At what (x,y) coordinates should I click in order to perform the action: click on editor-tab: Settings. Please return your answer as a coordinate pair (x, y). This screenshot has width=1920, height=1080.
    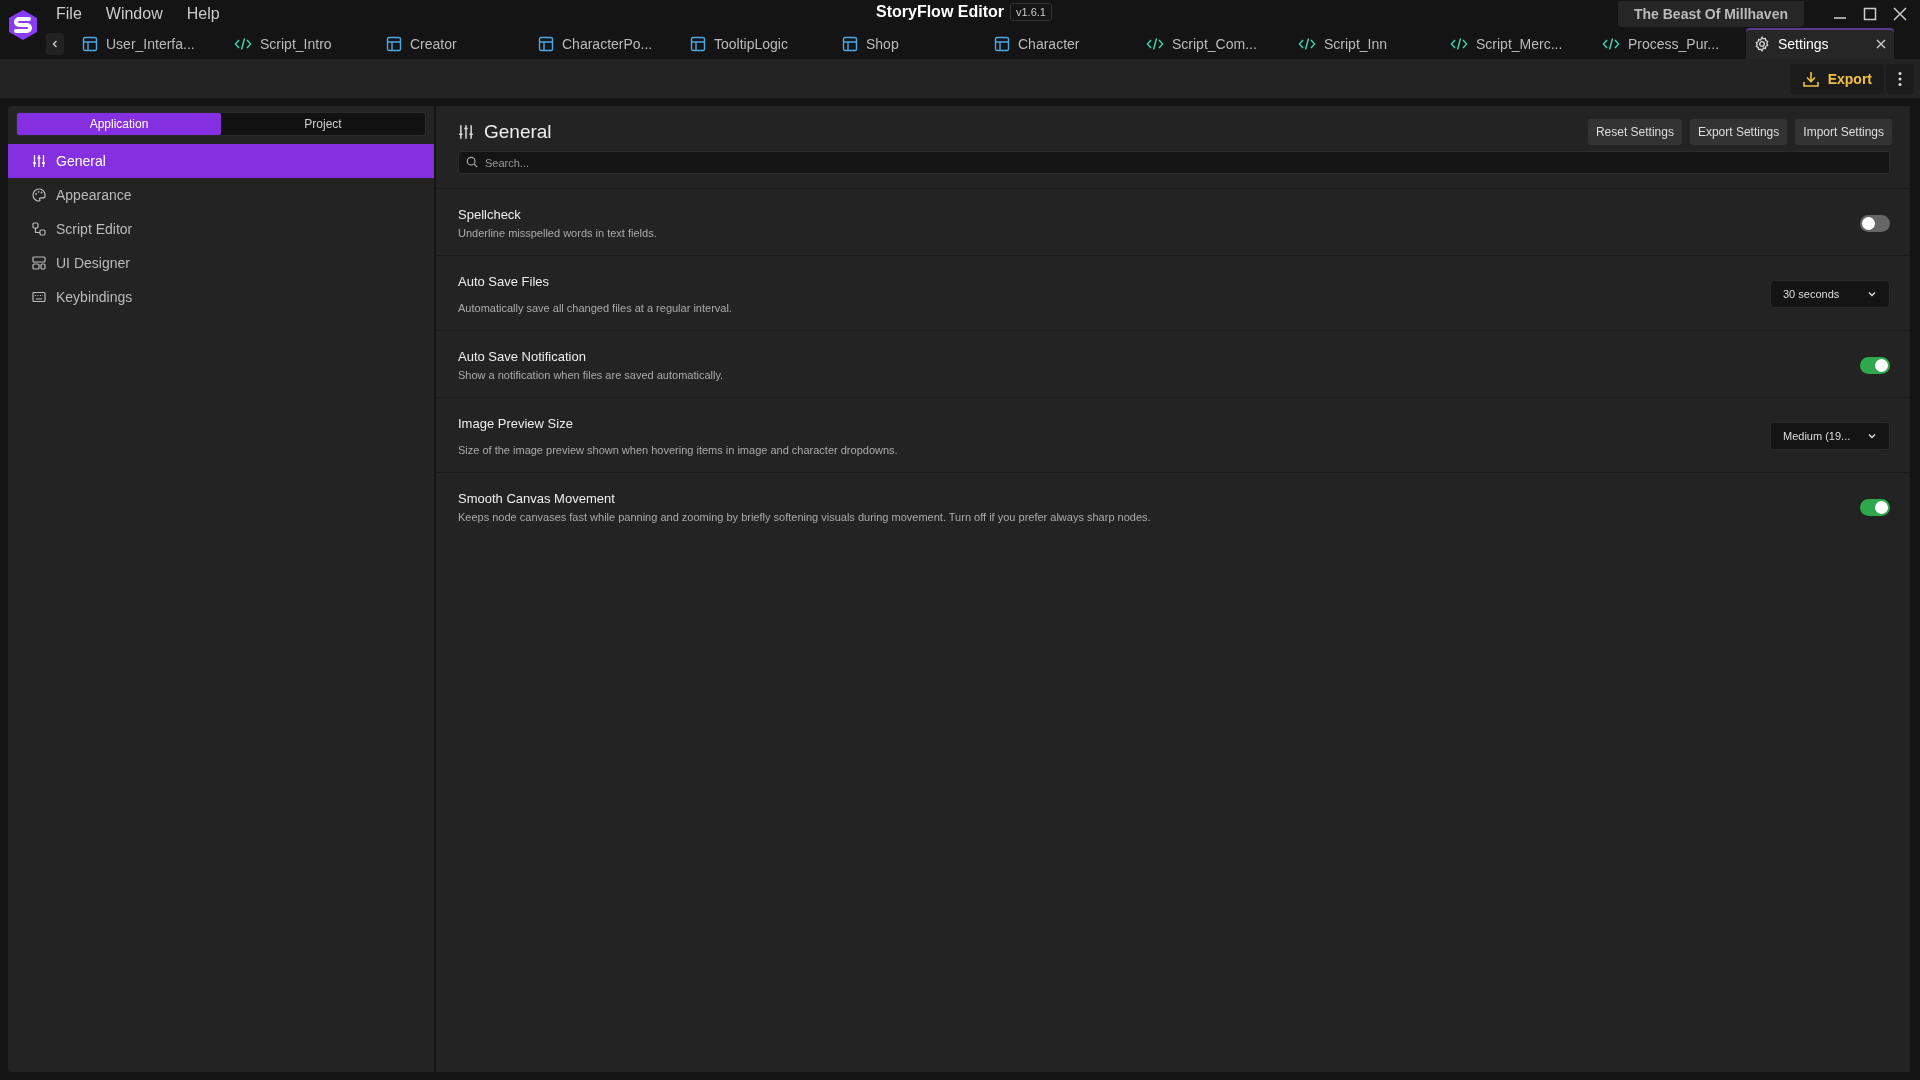
    Looking at the image, I should click on (1820, 43).